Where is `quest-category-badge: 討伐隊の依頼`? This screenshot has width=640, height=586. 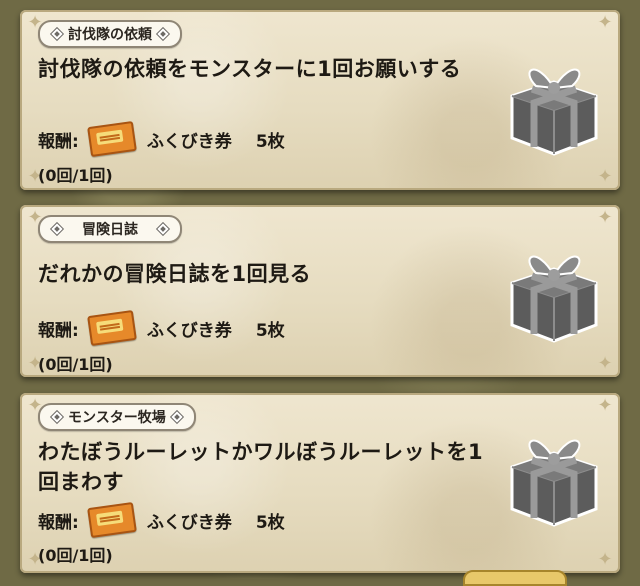 quest-category-badge: 討伐隊の依頼 is located at coordinates (110, 34).